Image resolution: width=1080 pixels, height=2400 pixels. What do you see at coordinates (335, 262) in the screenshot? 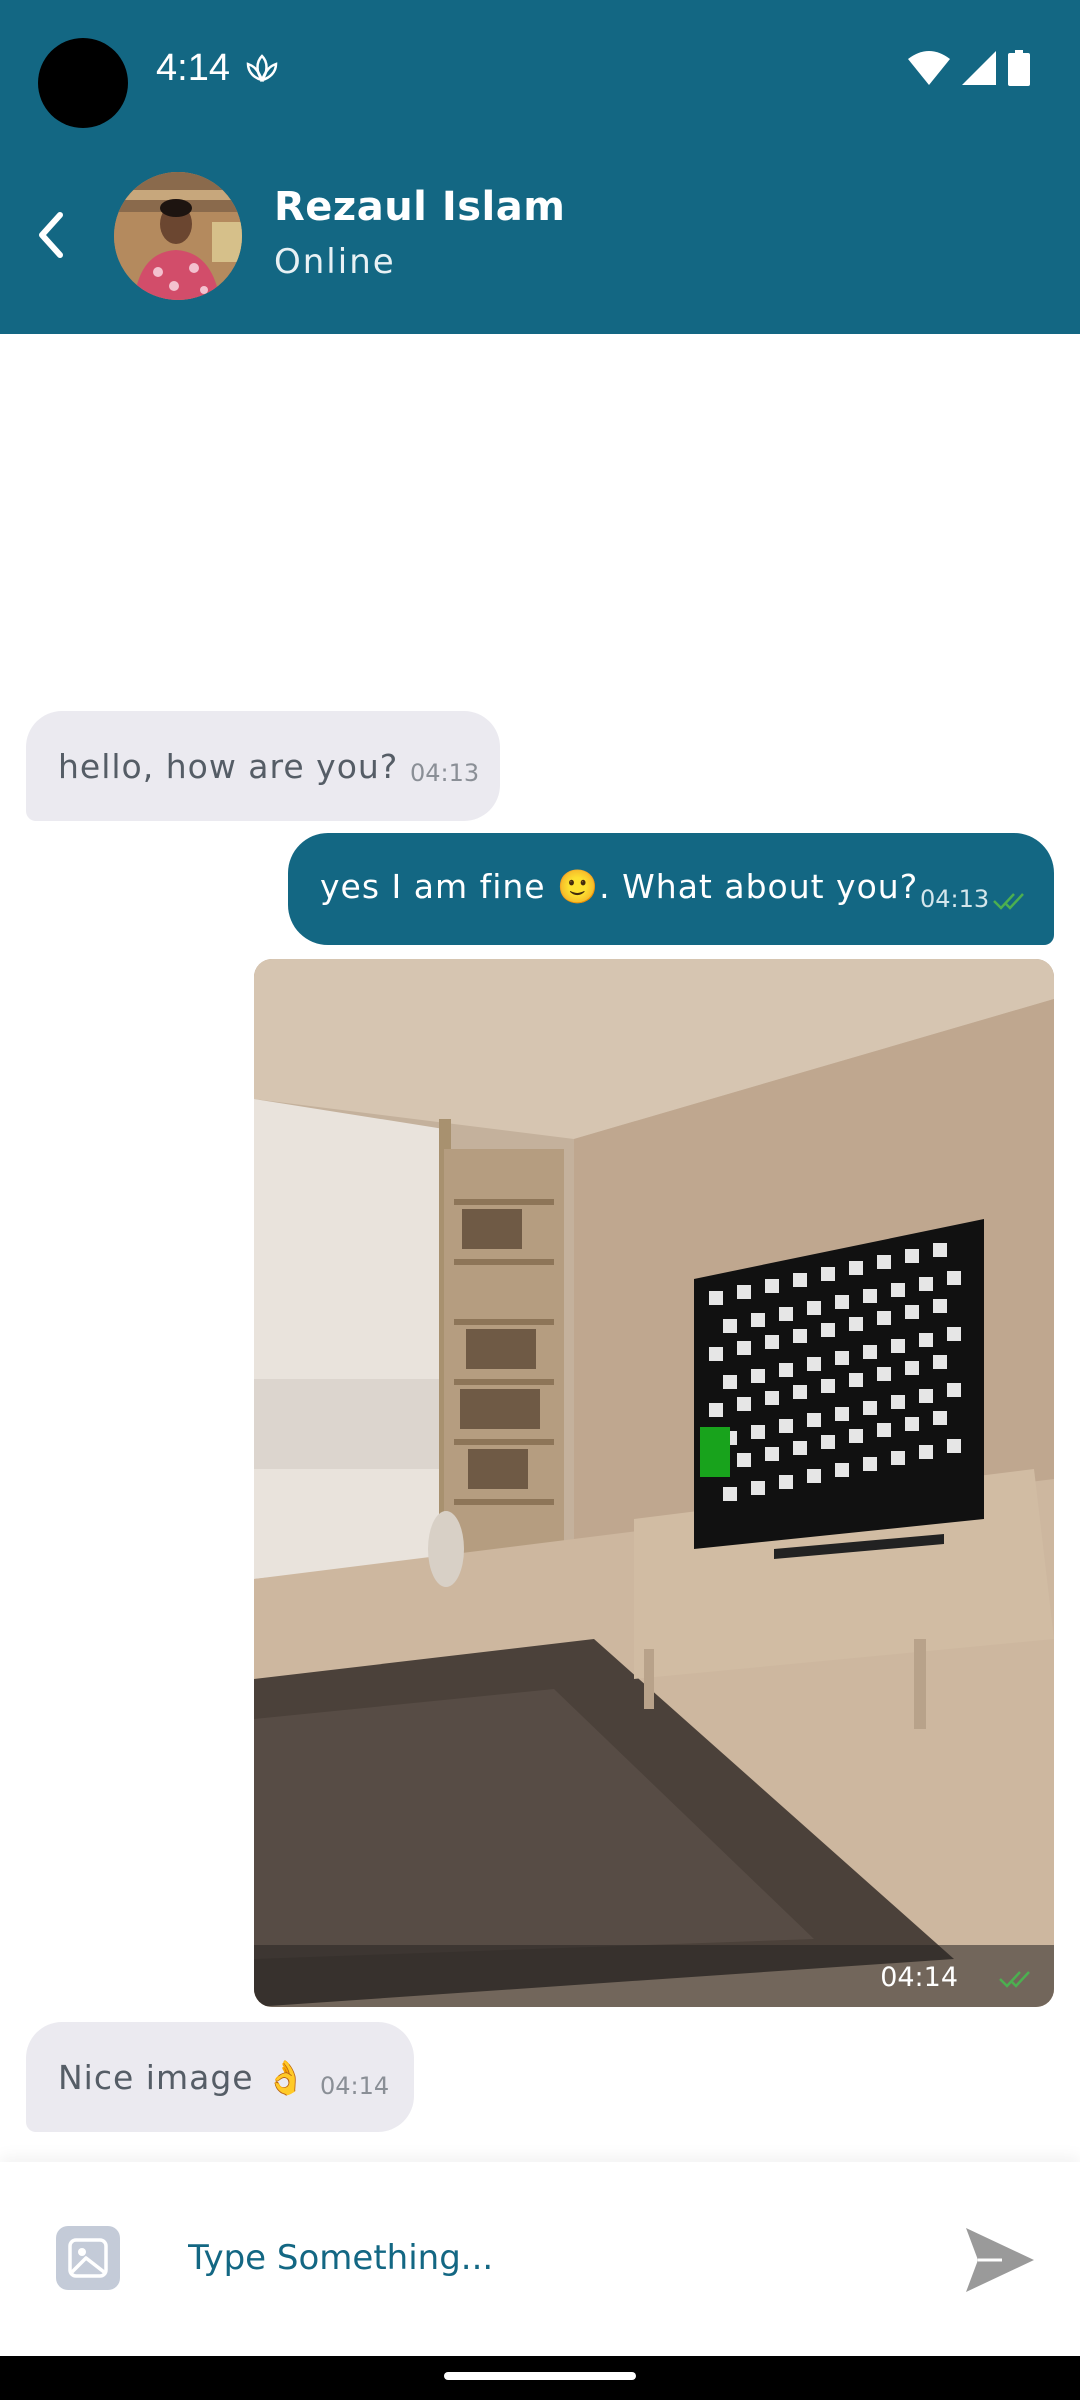
I see `contact-status: Online` at bounding box center [335, 262].